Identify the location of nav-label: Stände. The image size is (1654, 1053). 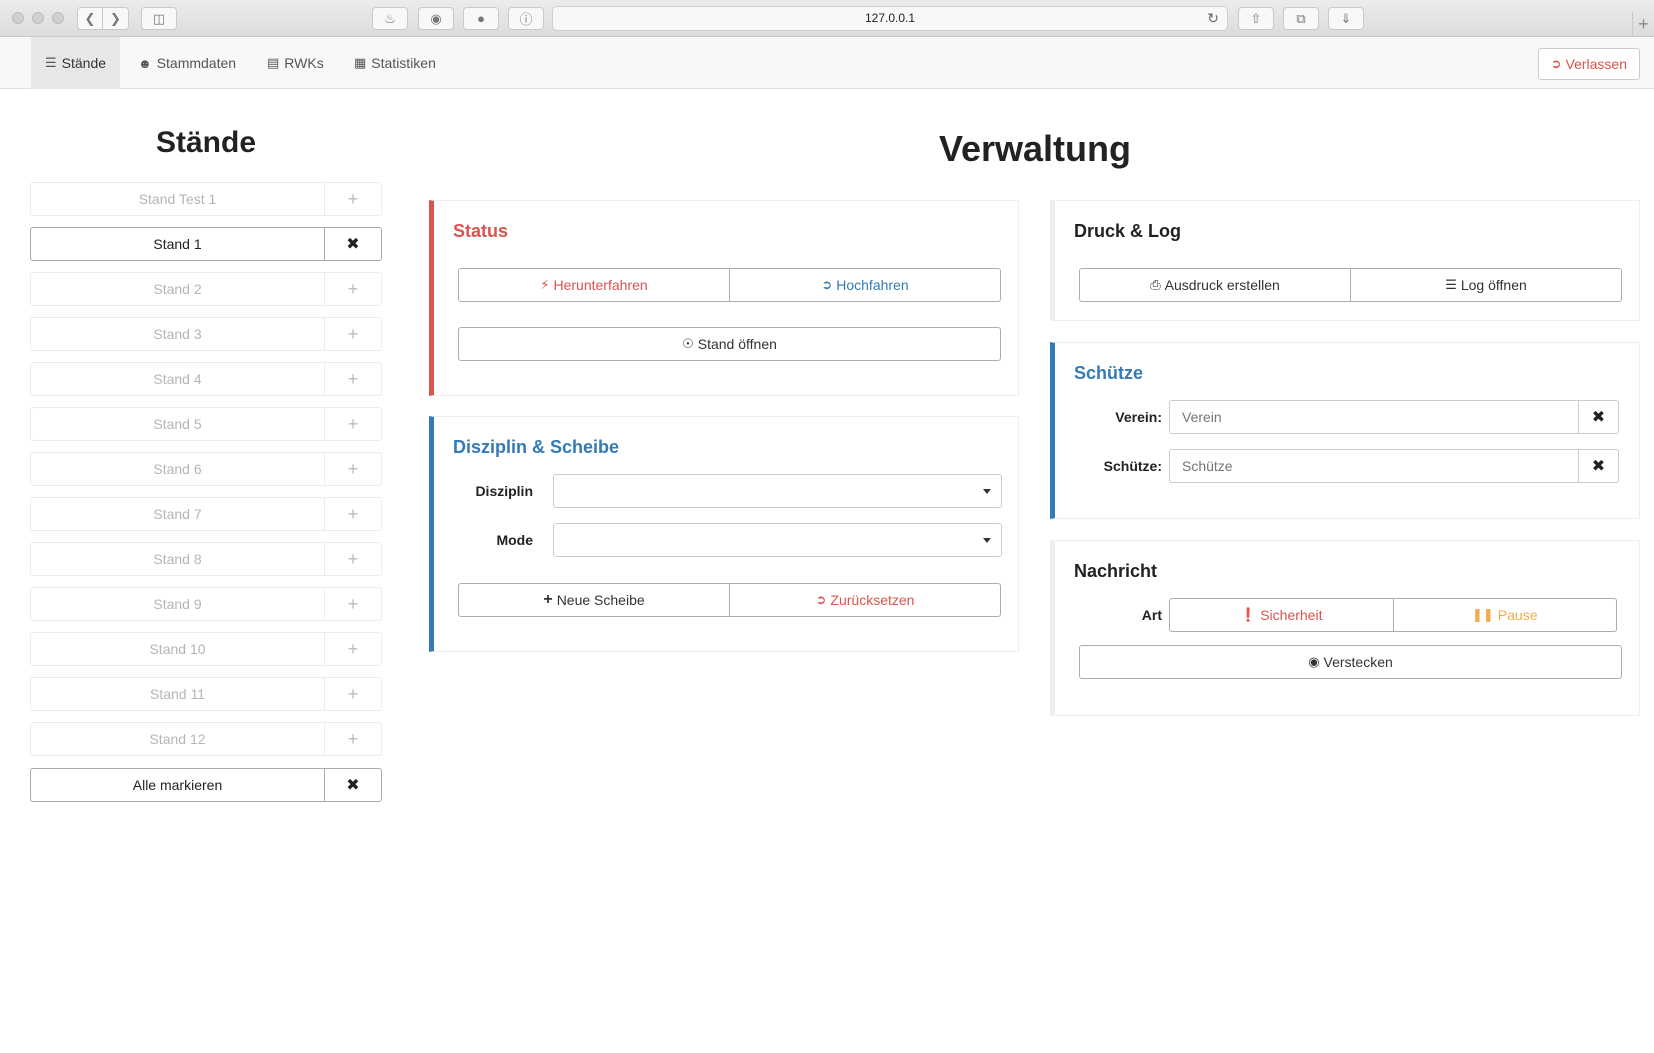
(84, 63).